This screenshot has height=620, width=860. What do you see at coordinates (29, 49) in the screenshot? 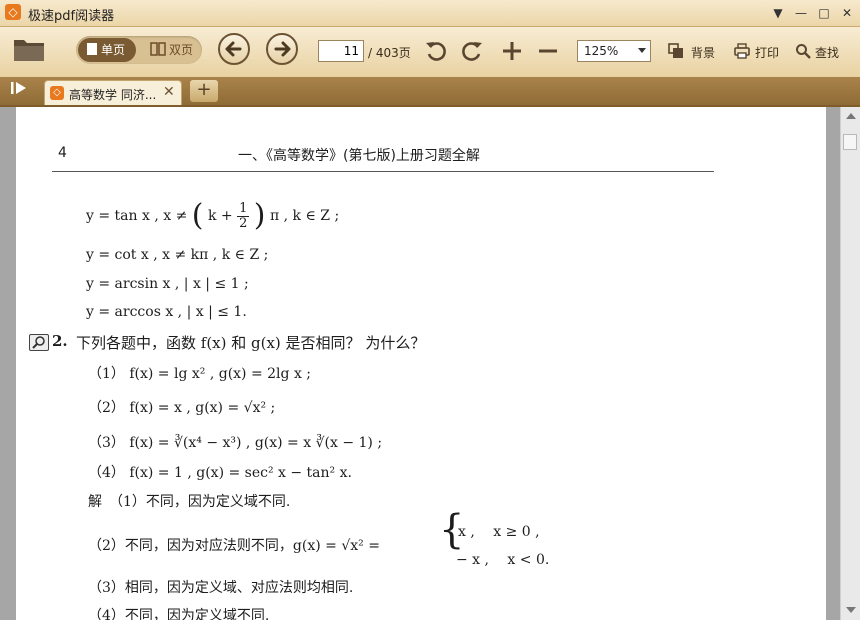
I see `open-folder-icon` at bounding box center [29, 49].